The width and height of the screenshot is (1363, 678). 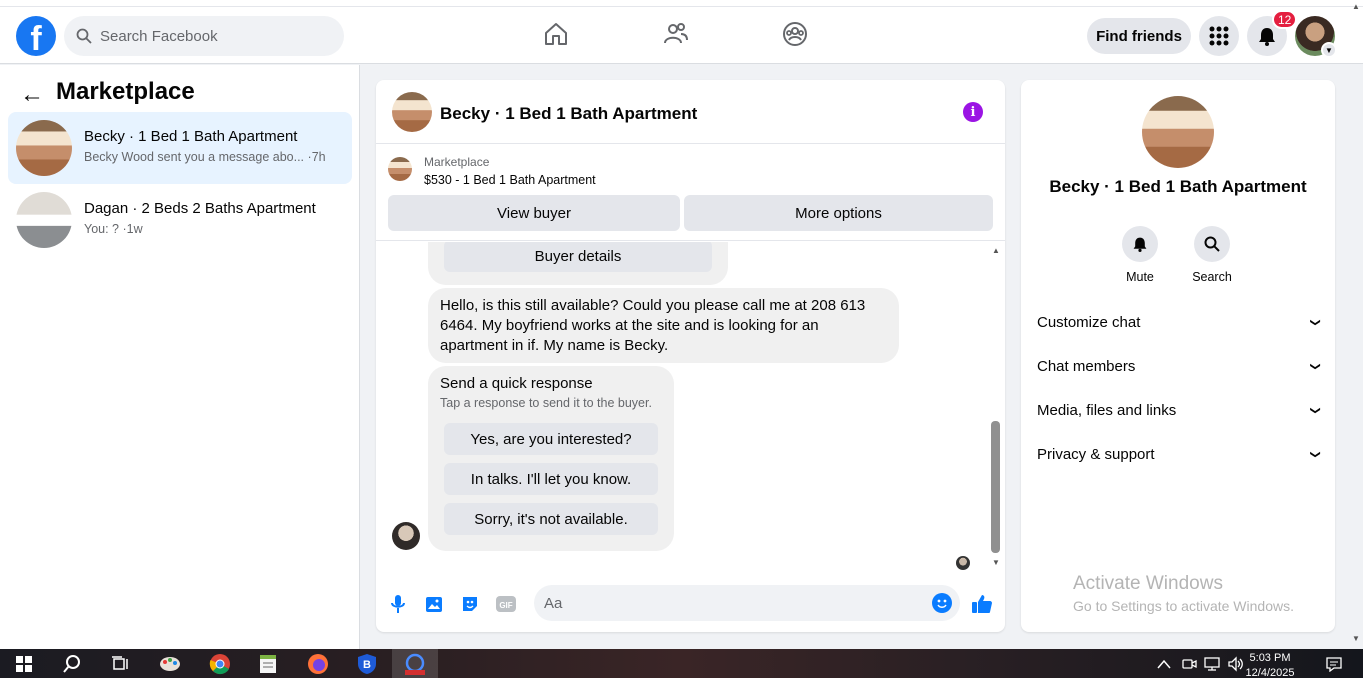 I want to click on grid-icon, so click(x=1219, y=36).